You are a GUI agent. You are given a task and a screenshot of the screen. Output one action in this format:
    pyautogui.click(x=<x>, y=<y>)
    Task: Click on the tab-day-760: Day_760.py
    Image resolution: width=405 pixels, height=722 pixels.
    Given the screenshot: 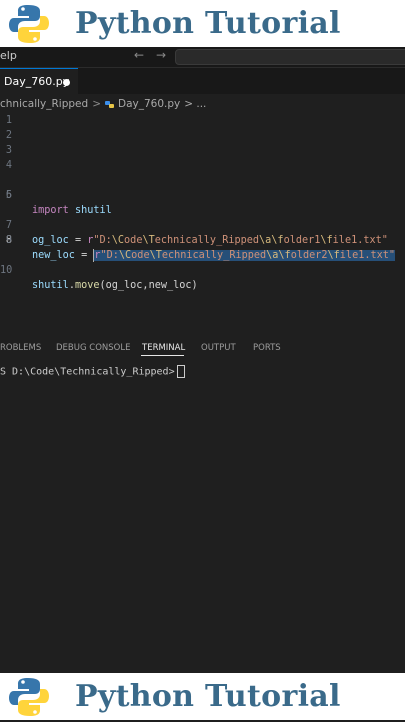 What is the action you would take?
    pyautogui.click(x=39, y=81)
    